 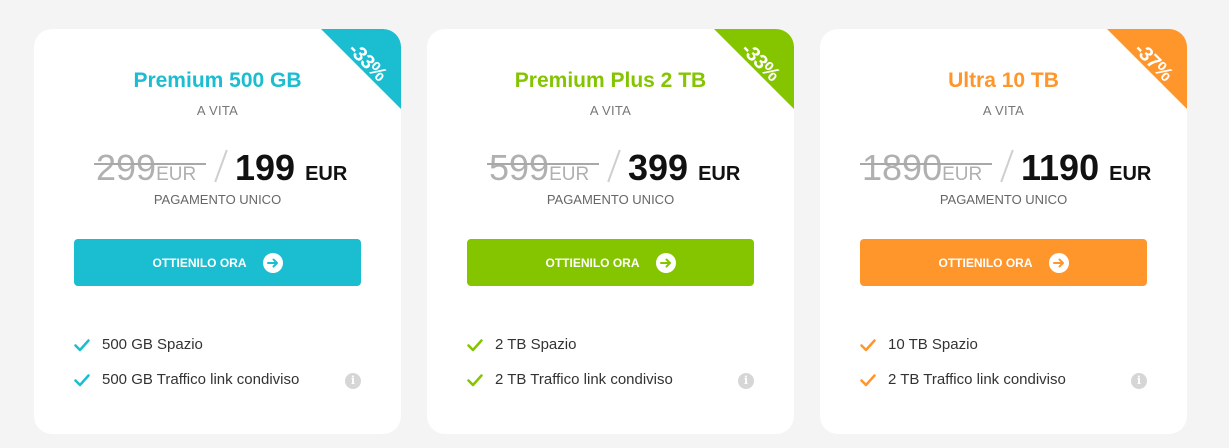 What do you see at coordinates (217, 80) in the screenshot?
I see `plan-title: Premium 500 GB` at bounding box center [217, 80].